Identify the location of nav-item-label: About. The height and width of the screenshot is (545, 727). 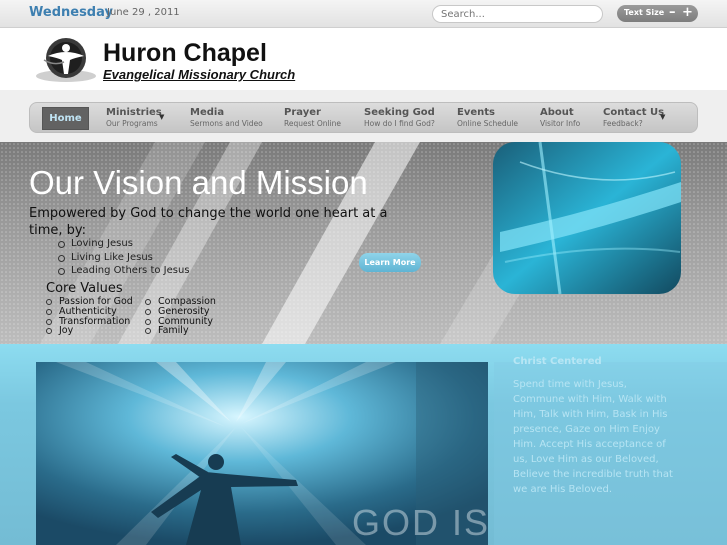
(557, 112).